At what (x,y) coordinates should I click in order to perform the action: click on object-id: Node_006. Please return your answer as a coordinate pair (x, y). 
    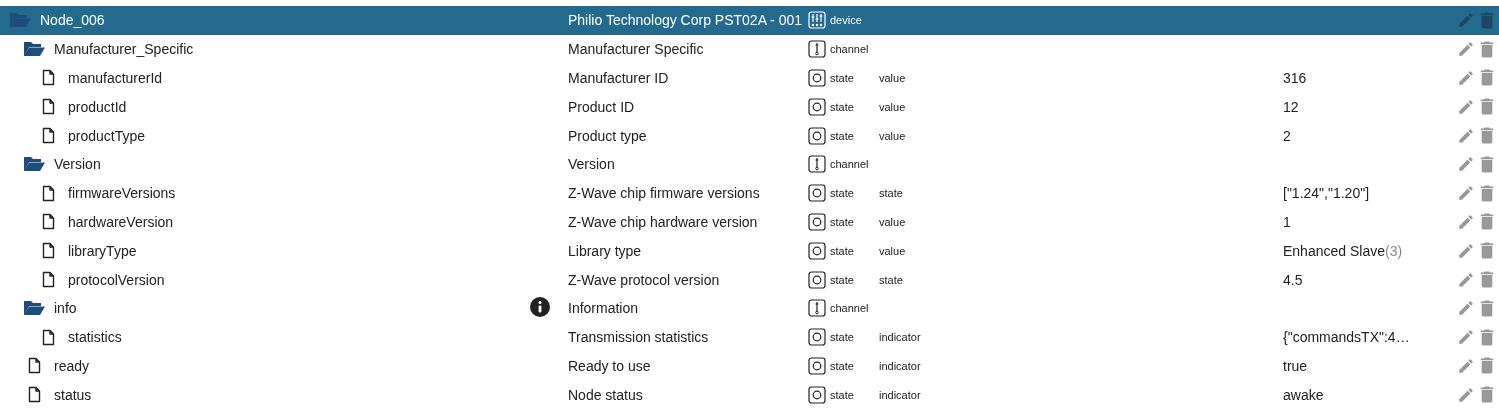
    Looking at the image, I should click on (72, 20).